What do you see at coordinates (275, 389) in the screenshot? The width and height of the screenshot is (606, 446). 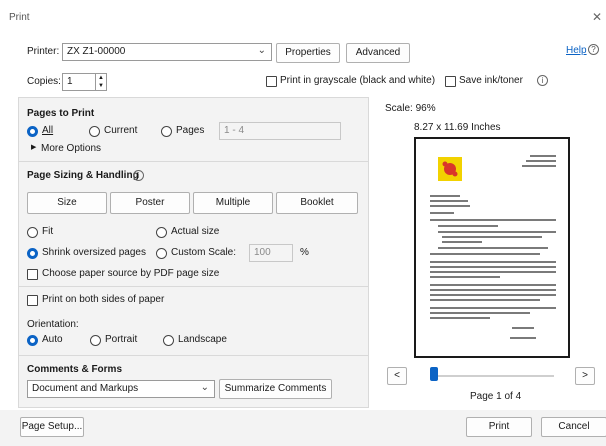 I see `summarize-comments-button: Summarize Comments` at bounding box center [275, 389].